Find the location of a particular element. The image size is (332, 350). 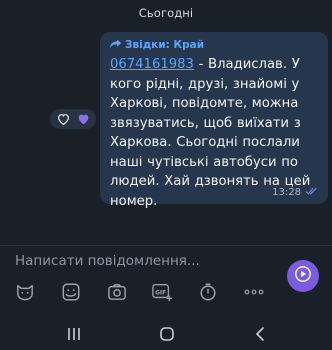

recent-apps-button is located at coordinates (74, 334).